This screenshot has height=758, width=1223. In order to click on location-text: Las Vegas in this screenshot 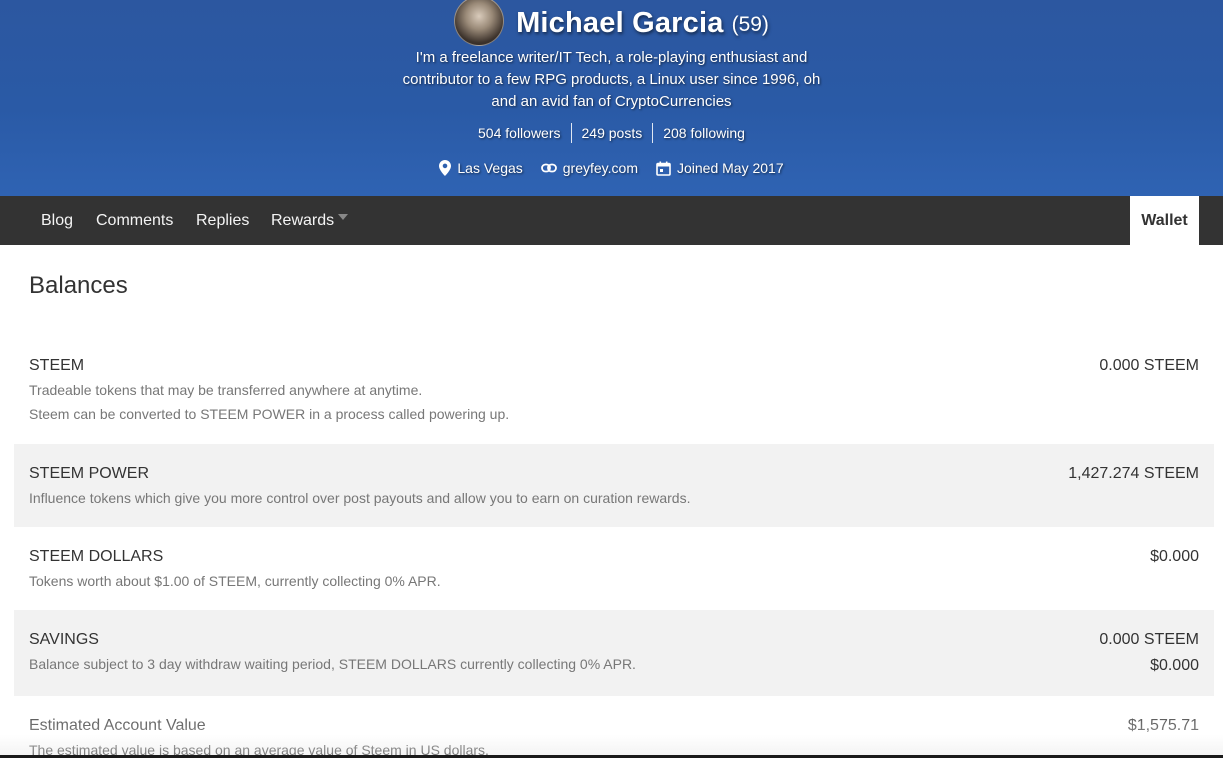, I will do `click(490, 168)`.